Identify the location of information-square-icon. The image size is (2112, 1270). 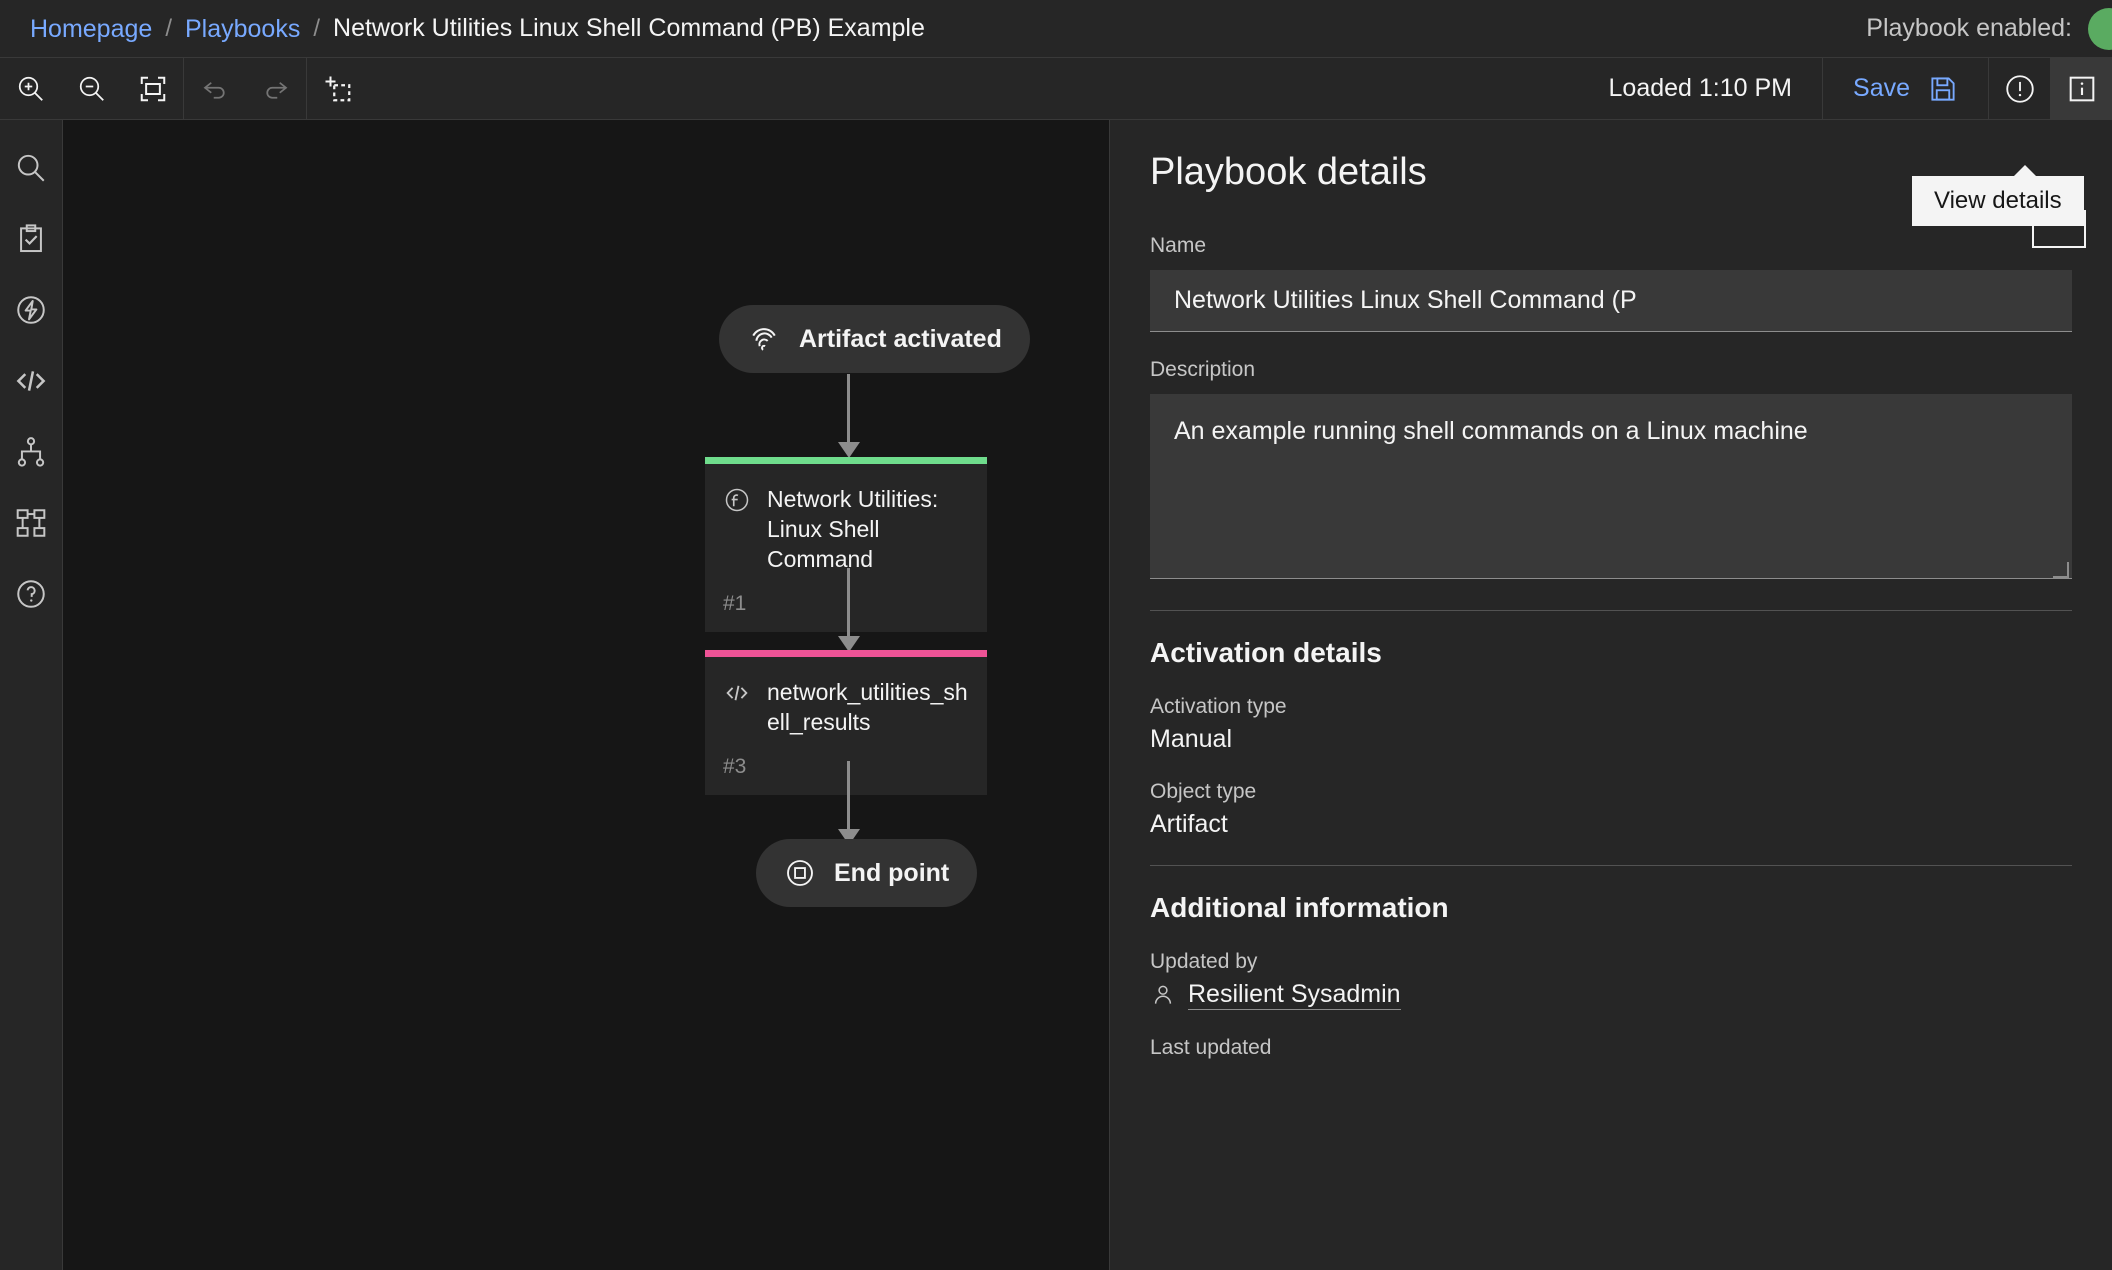
(2081, 88).